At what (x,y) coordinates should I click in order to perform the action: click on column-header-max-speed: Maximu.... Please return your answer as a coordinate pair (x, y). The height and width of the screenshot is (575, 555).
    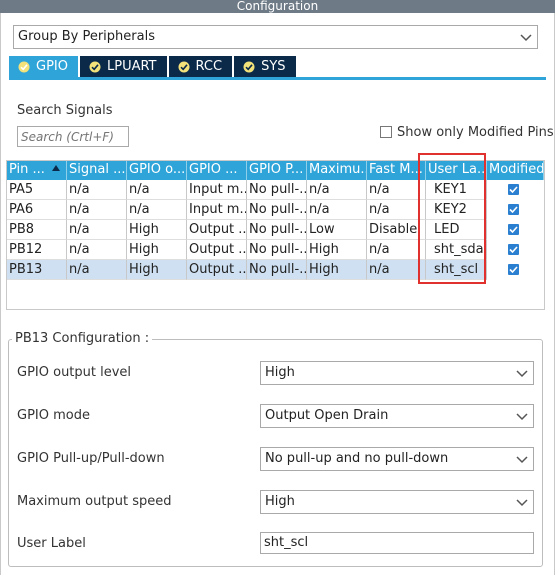
    Looking at the image, I should click on (337, 170).